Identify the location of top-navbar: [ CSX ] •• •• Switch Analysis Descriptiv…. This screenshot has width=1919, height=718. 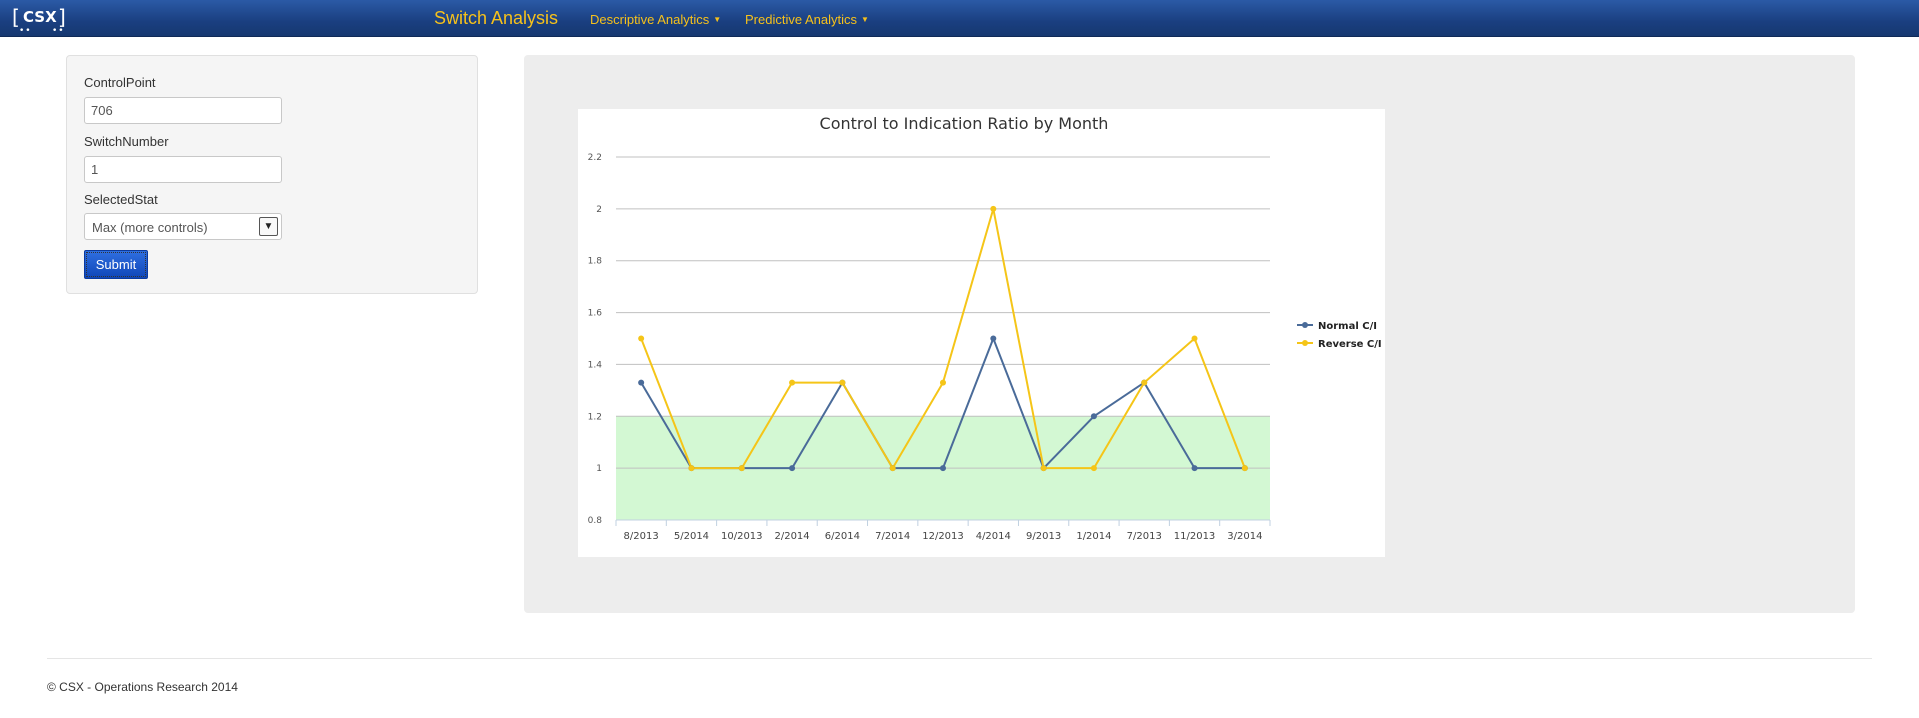
(959, 18).